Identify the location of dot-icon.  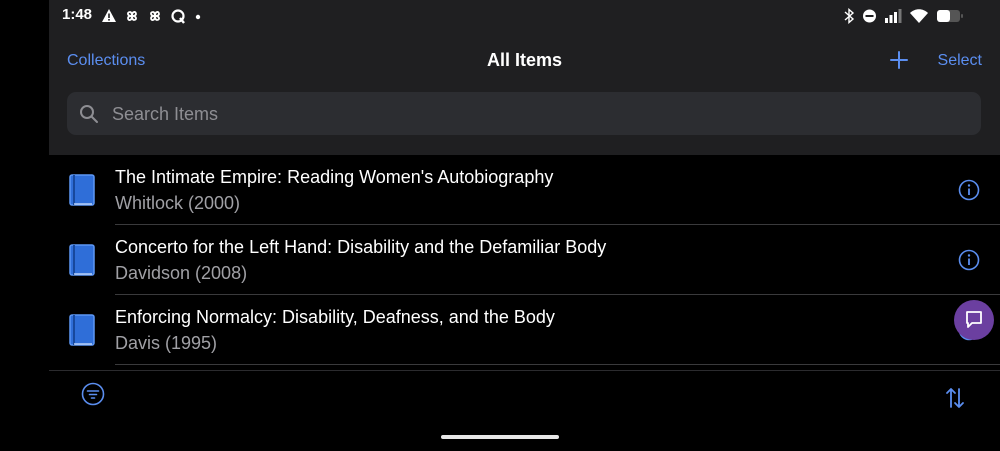
(198, 17).